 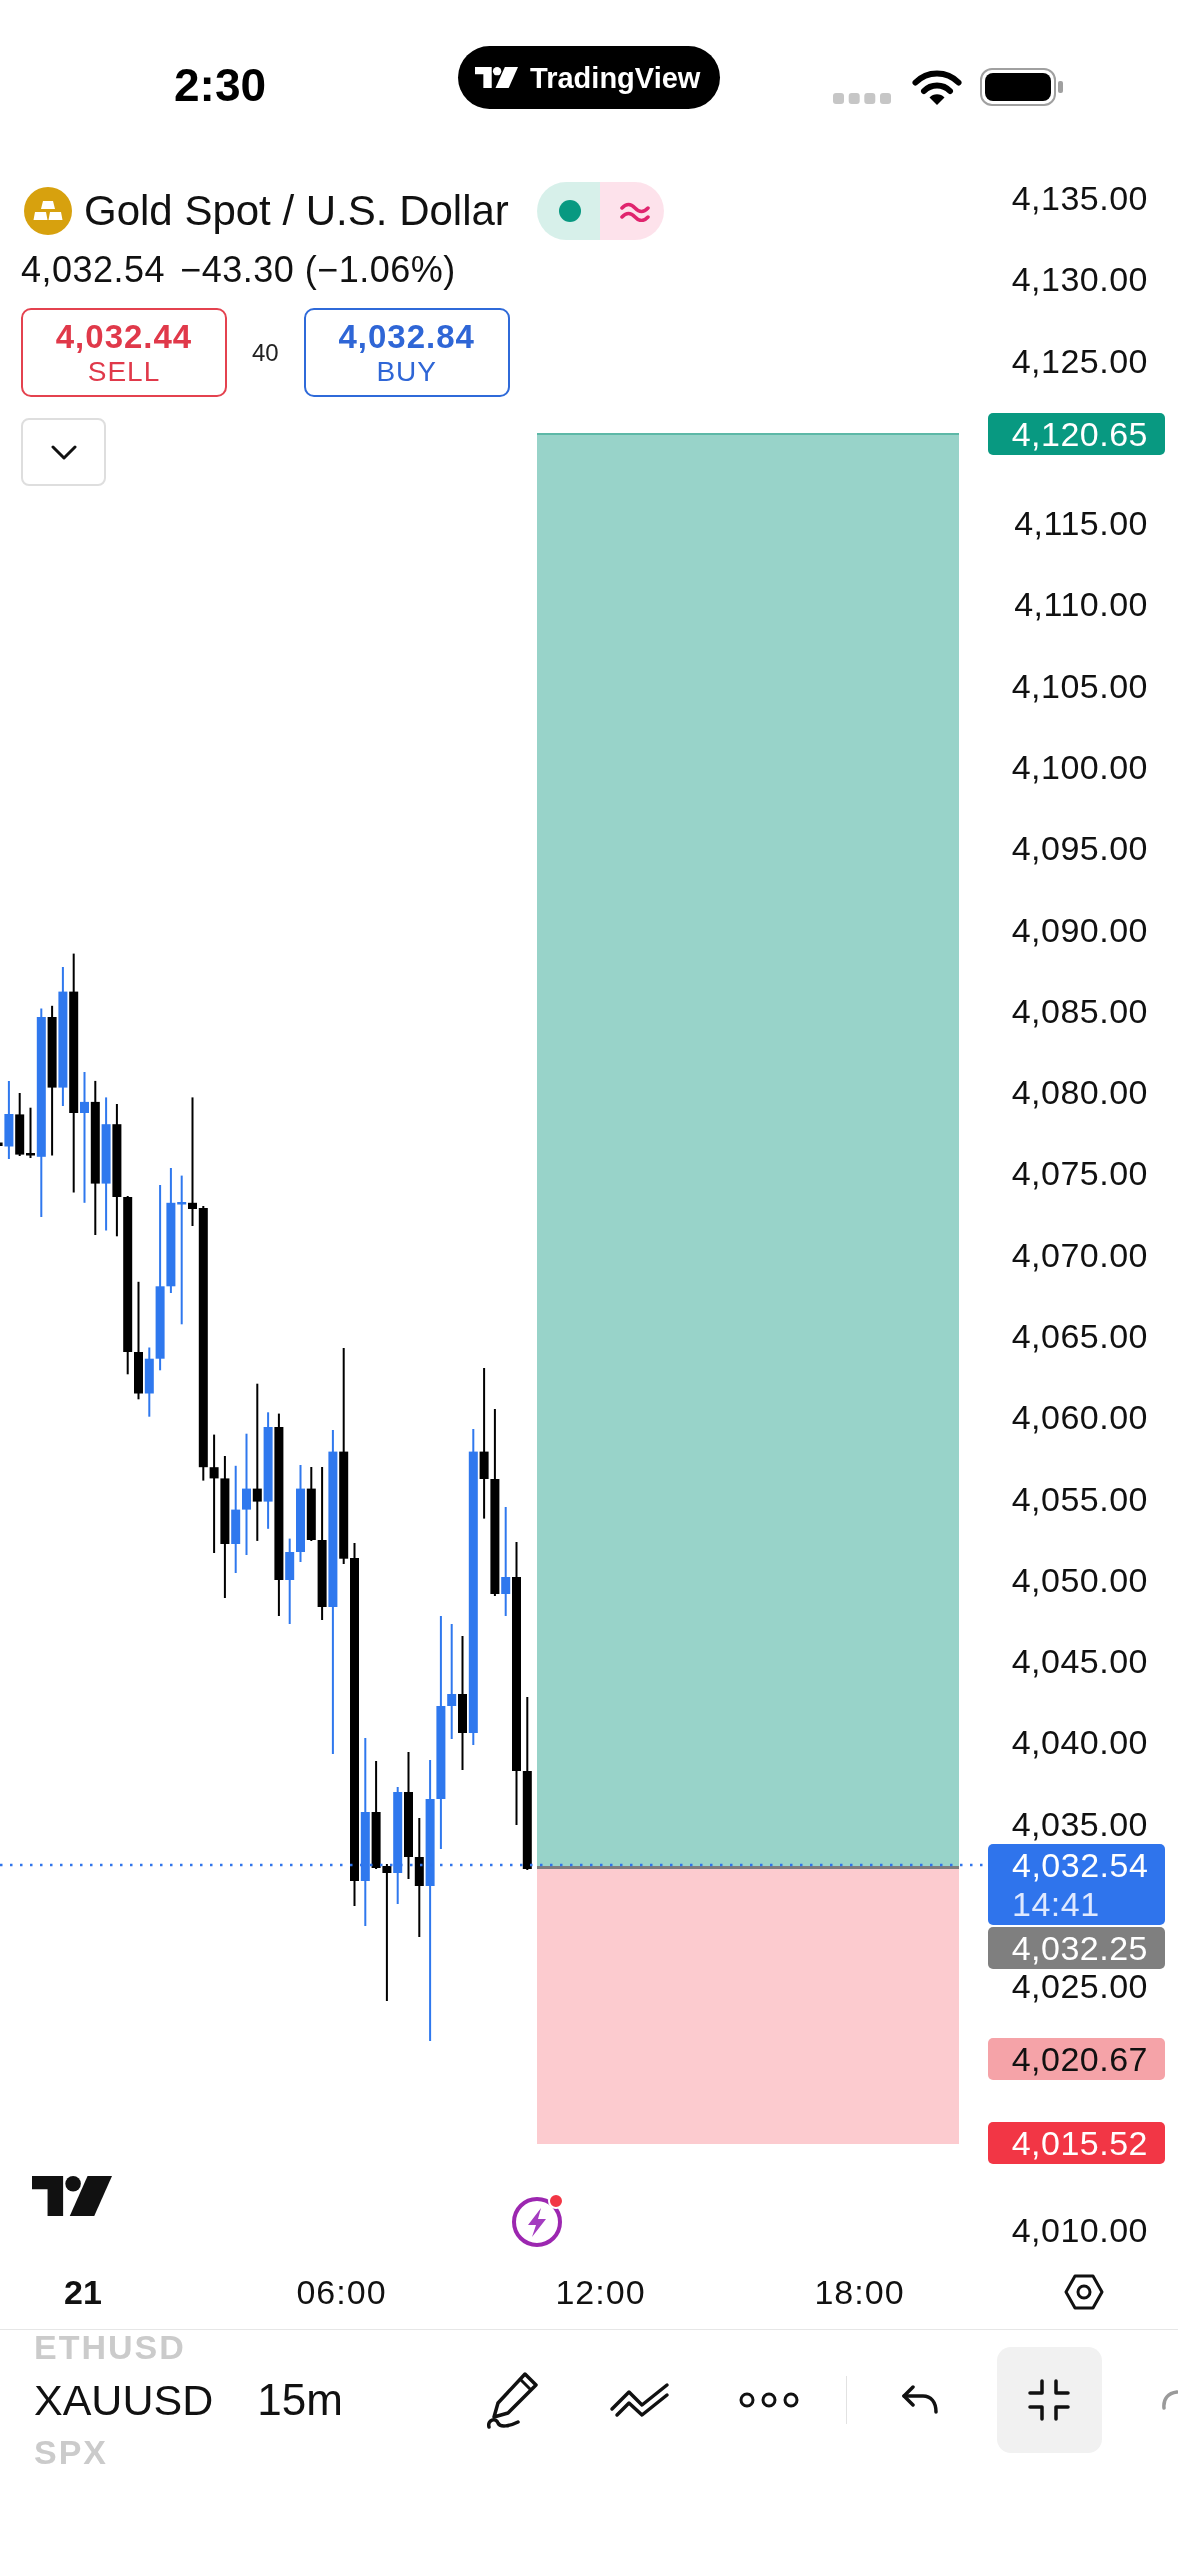 I want to click on symbol-title: Gold Spot / U.S. Dollar, so click(x=296, y=211).